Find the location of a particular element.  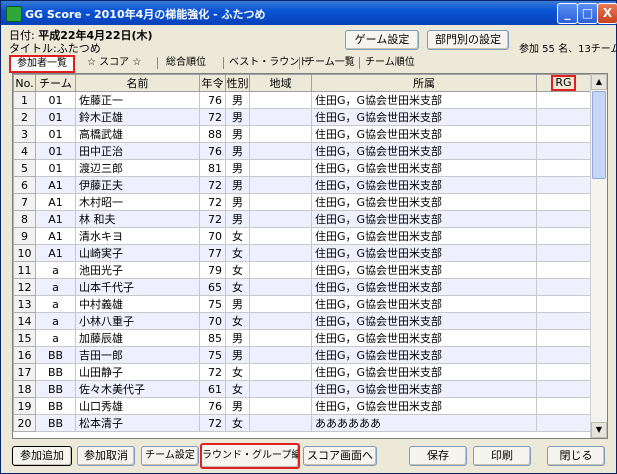

minimize-button: _ is located at coordinates (567, 13).